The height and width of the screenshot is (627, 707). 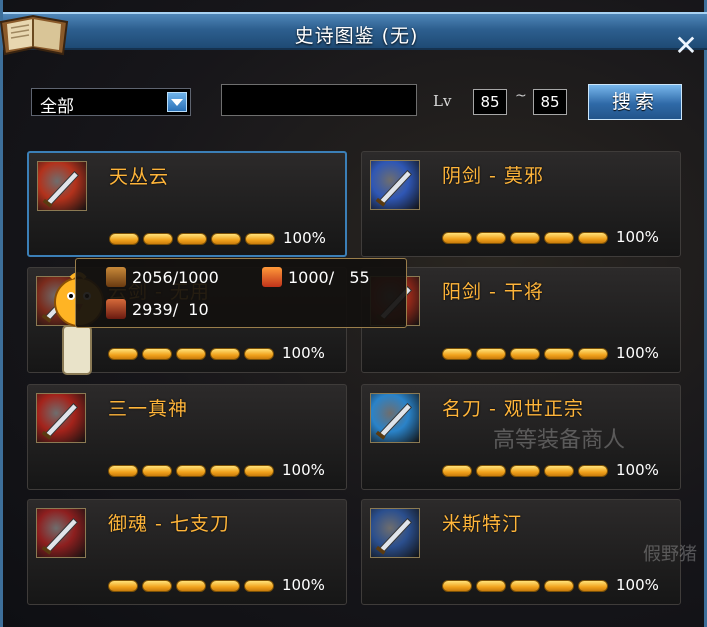 What do you see at coordinates (111, 102) in the screenshot?
I see `category-dropdown: 全部` at bounding box center [111, 102].